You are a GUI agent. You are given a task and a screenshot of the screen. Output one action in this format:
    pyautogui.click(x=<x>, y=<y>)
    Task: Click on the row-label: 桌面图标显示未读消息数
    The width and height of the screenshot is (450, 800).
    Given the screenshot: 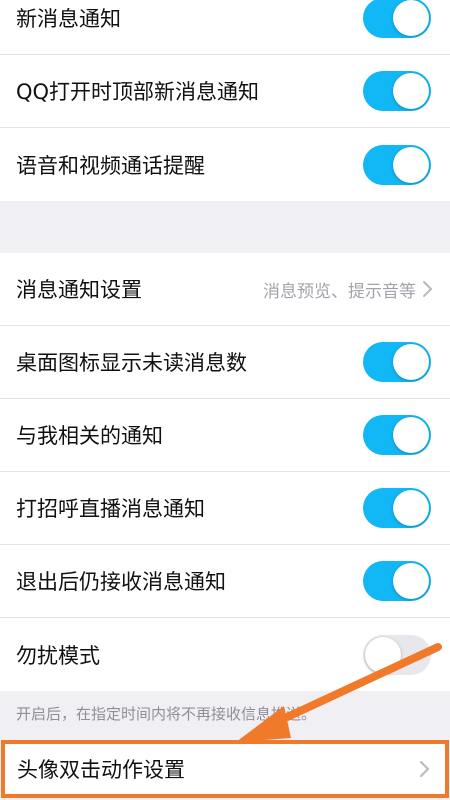 What is the action you would take?
    pyautogui.click(x=131, y=363)
    